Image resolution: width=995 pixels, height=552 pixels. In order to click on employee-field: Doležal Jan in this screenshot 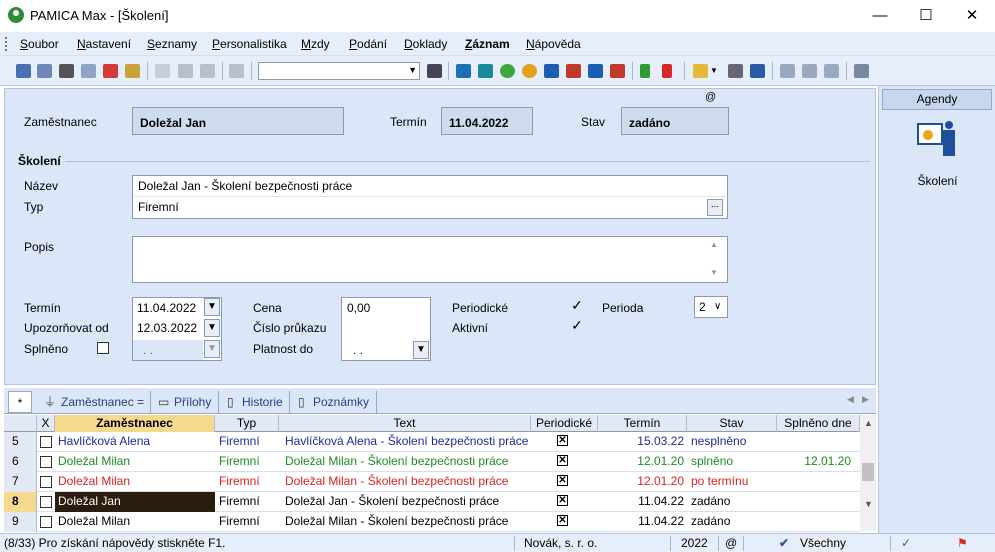, I will do `click(238, 121)`.